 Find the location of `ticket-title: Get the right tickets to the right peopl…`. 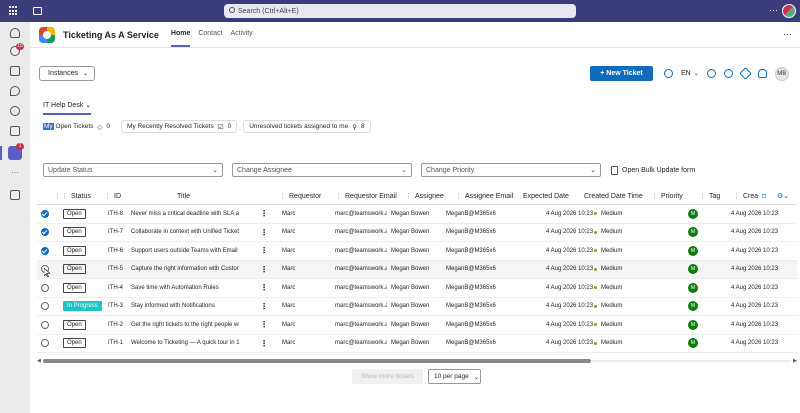

ticket-title: Get the right tickets to the right peopl… is located at coordinates (185, 325).